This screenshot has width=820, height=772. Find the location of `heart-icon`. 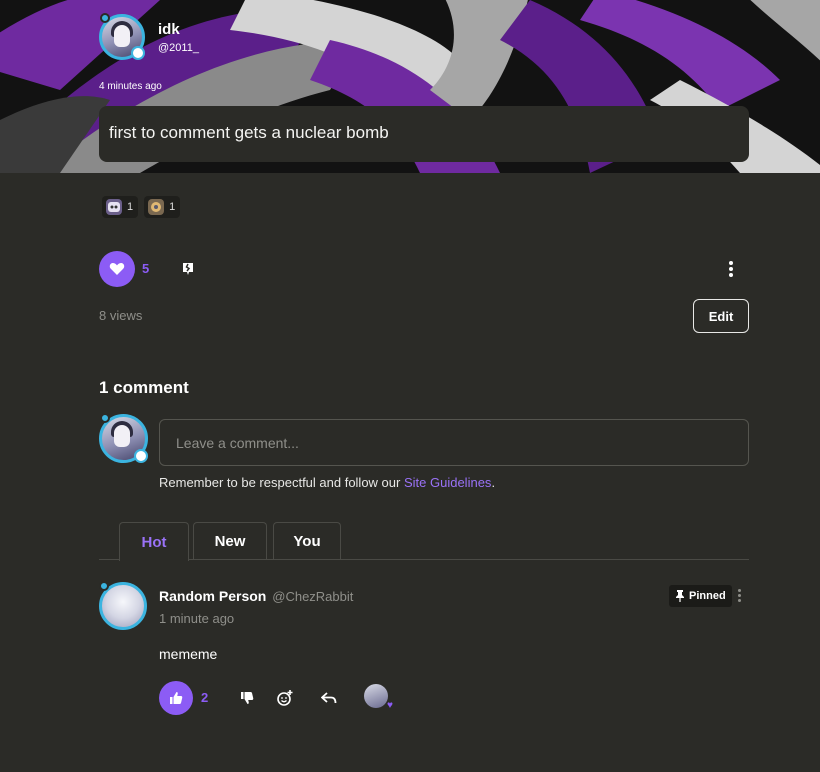

heart-icon is located at coordinates (117, 268).